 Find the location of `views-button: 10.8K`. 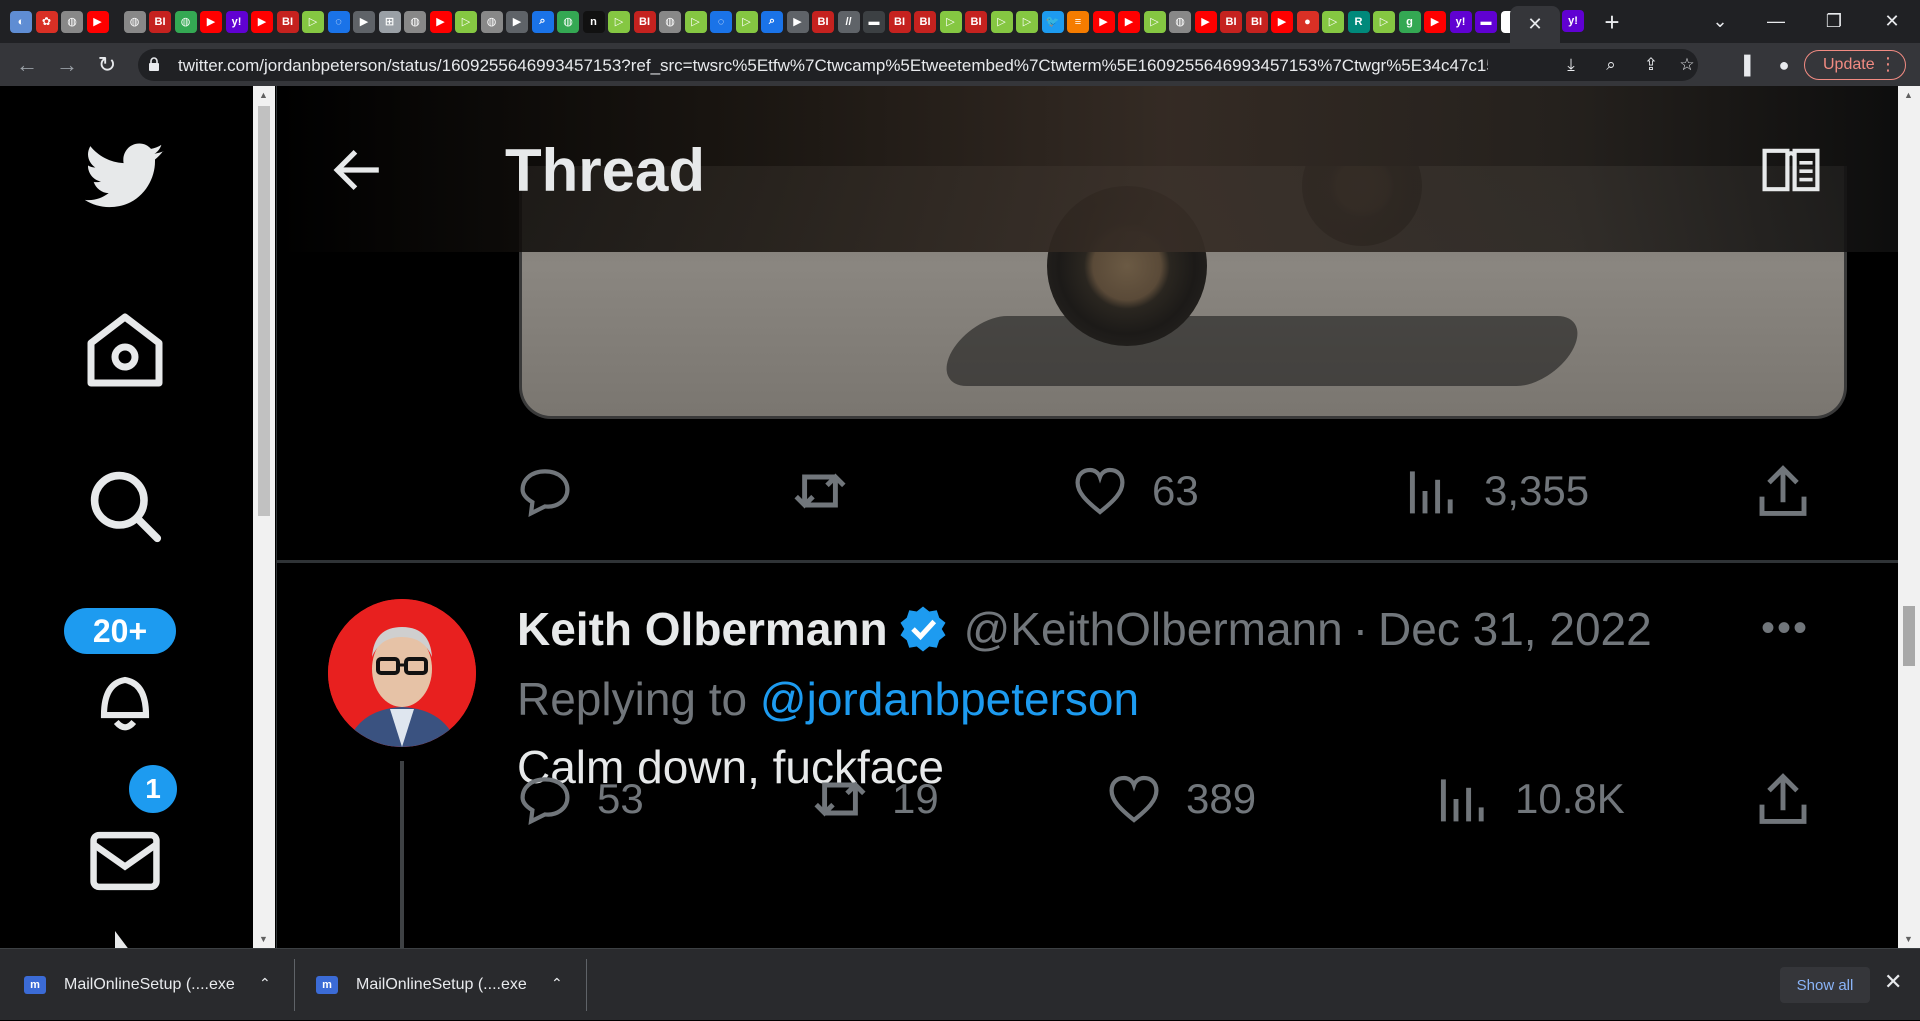

views-button: 10.8K is located at coordinates (1530, 799).